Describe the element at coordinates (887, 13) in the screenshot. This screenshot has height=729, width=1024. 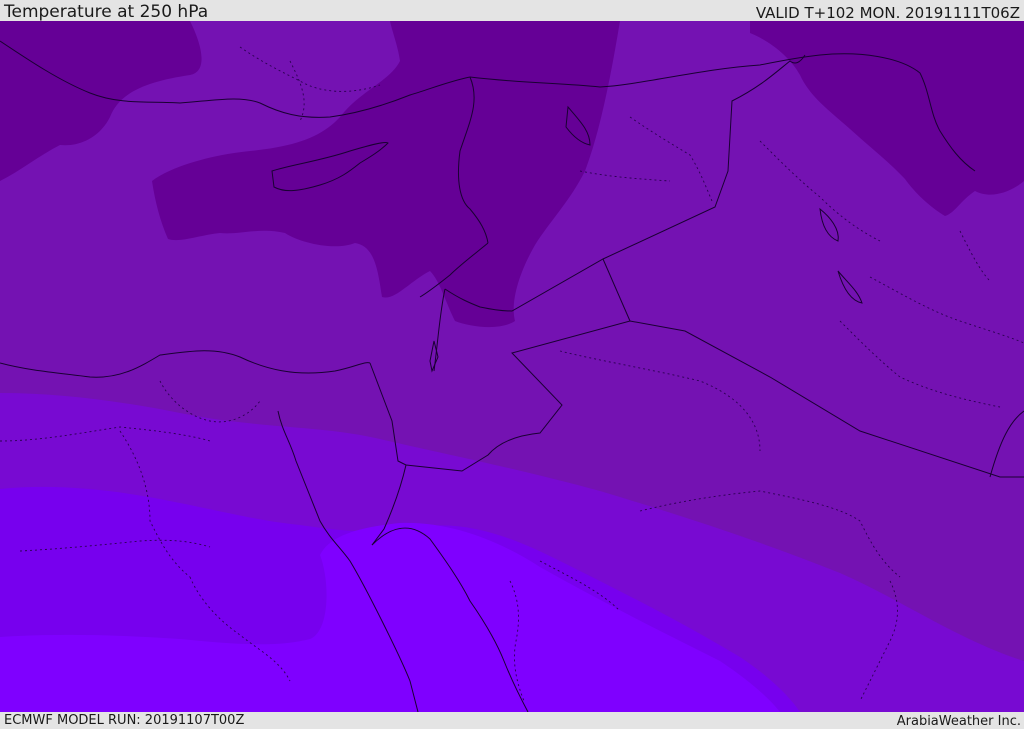
I see `valid-time: VALID T+102 MON. 20191111T06Z` at that location.